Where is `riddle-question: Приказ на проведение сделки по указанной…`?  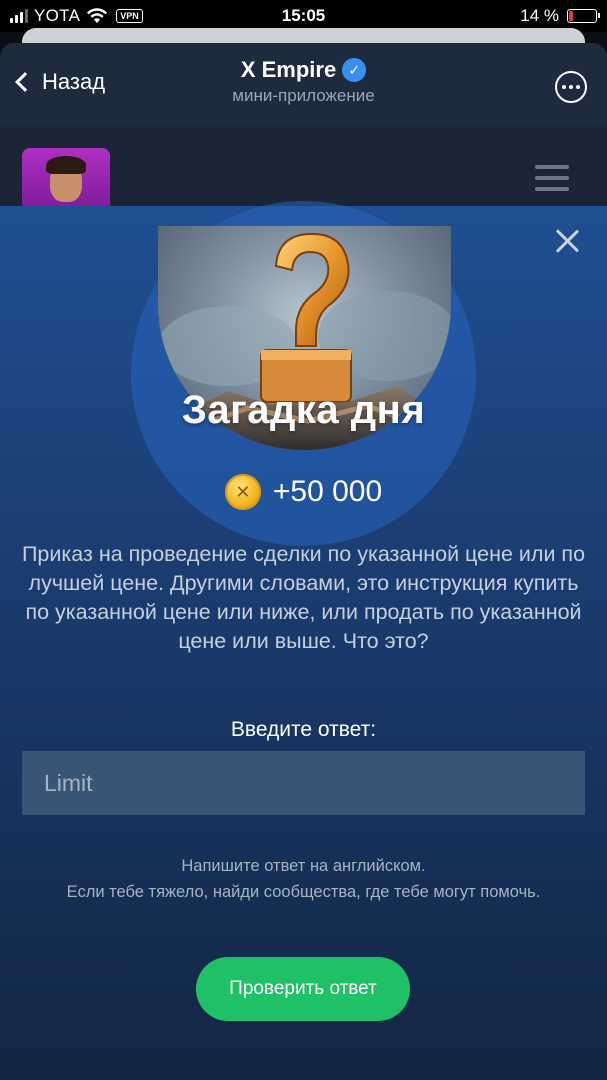
riddle-question: Приказ на проведение сделки по указанной… is located at coordinates (303, 597).